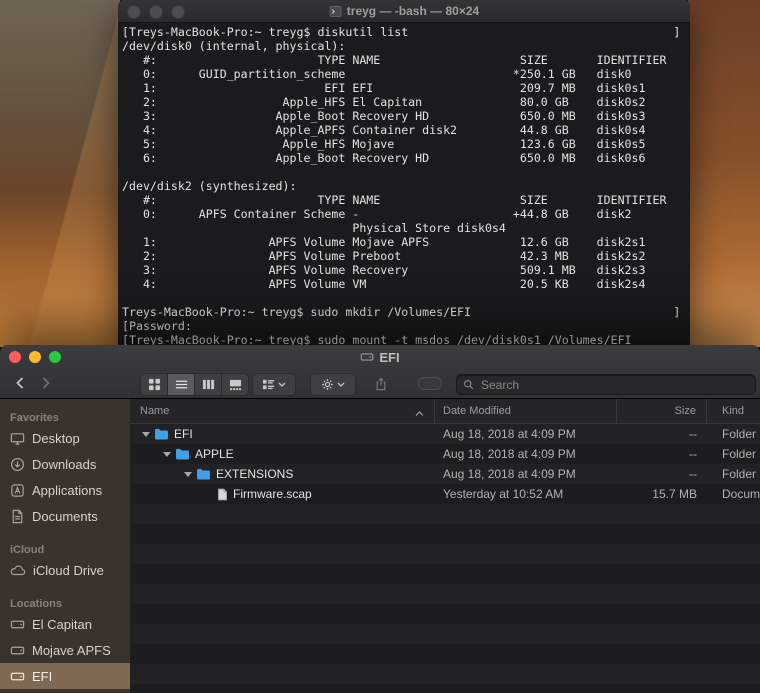 This screenshot has height=693, width=760. I want to click on share-icon, so click(381, 384).